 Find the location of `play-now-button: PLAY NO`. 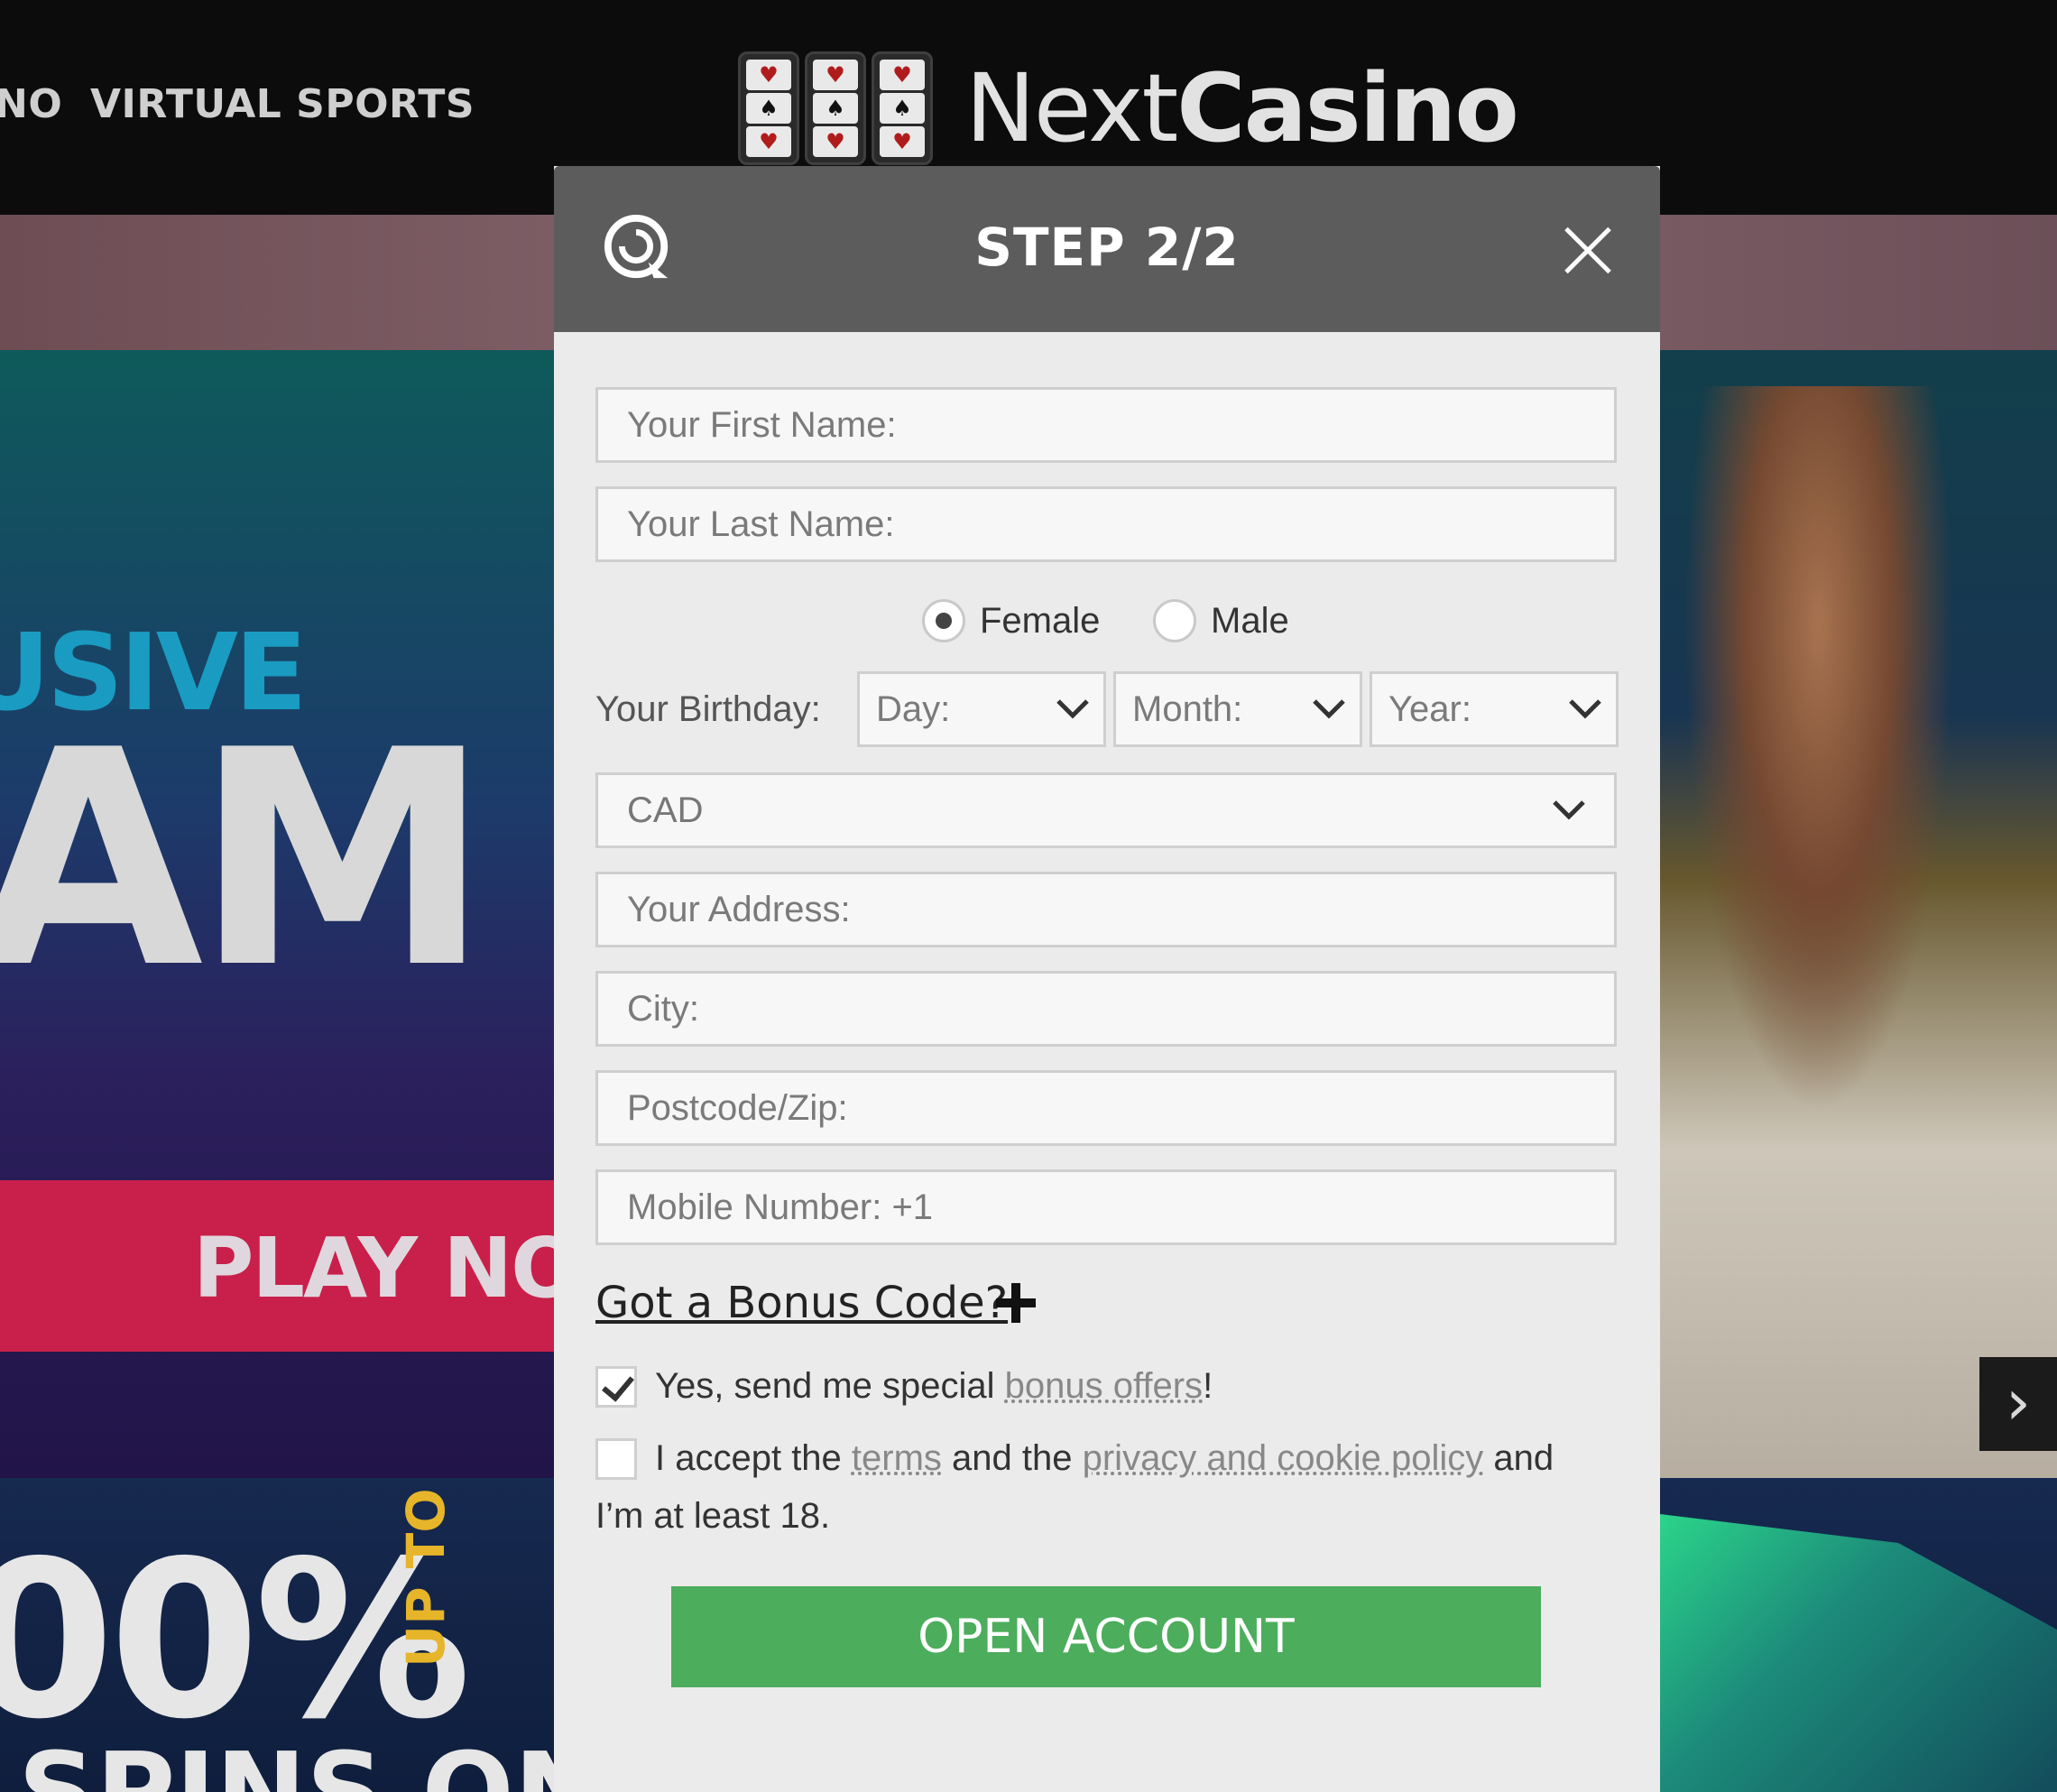

play-now-button: PLAY NO is located at coordinates (316, 1266).